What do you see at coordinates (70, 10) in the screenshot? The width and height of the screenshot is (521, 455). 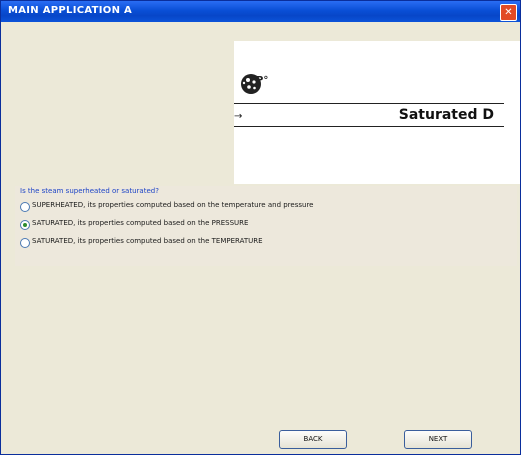 I see `window-title: MAIN APPLICATION A` at bounding box center [70, 10].